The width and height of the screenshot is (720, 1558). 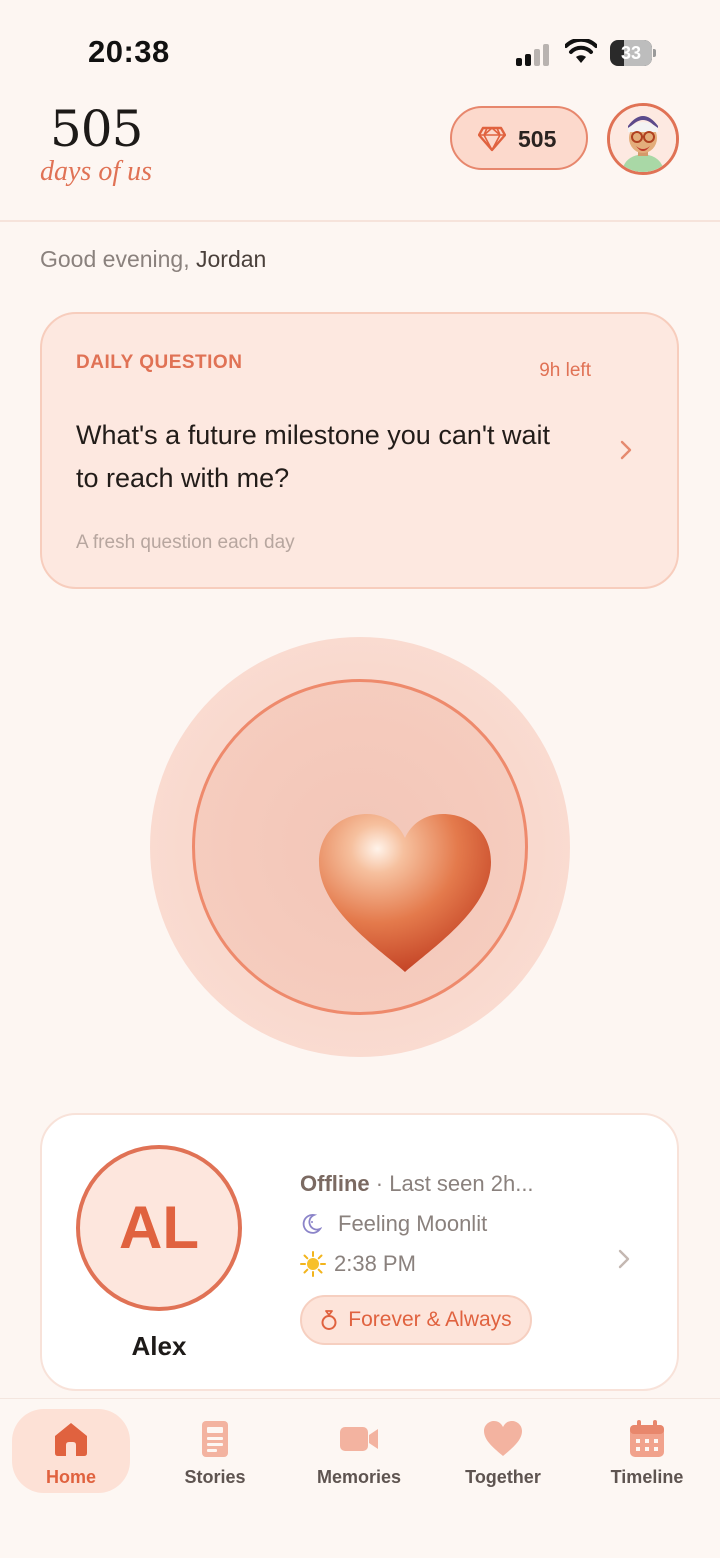 I want to click on relationship-badge: Forever & Always, so click(x=416, y=1320).